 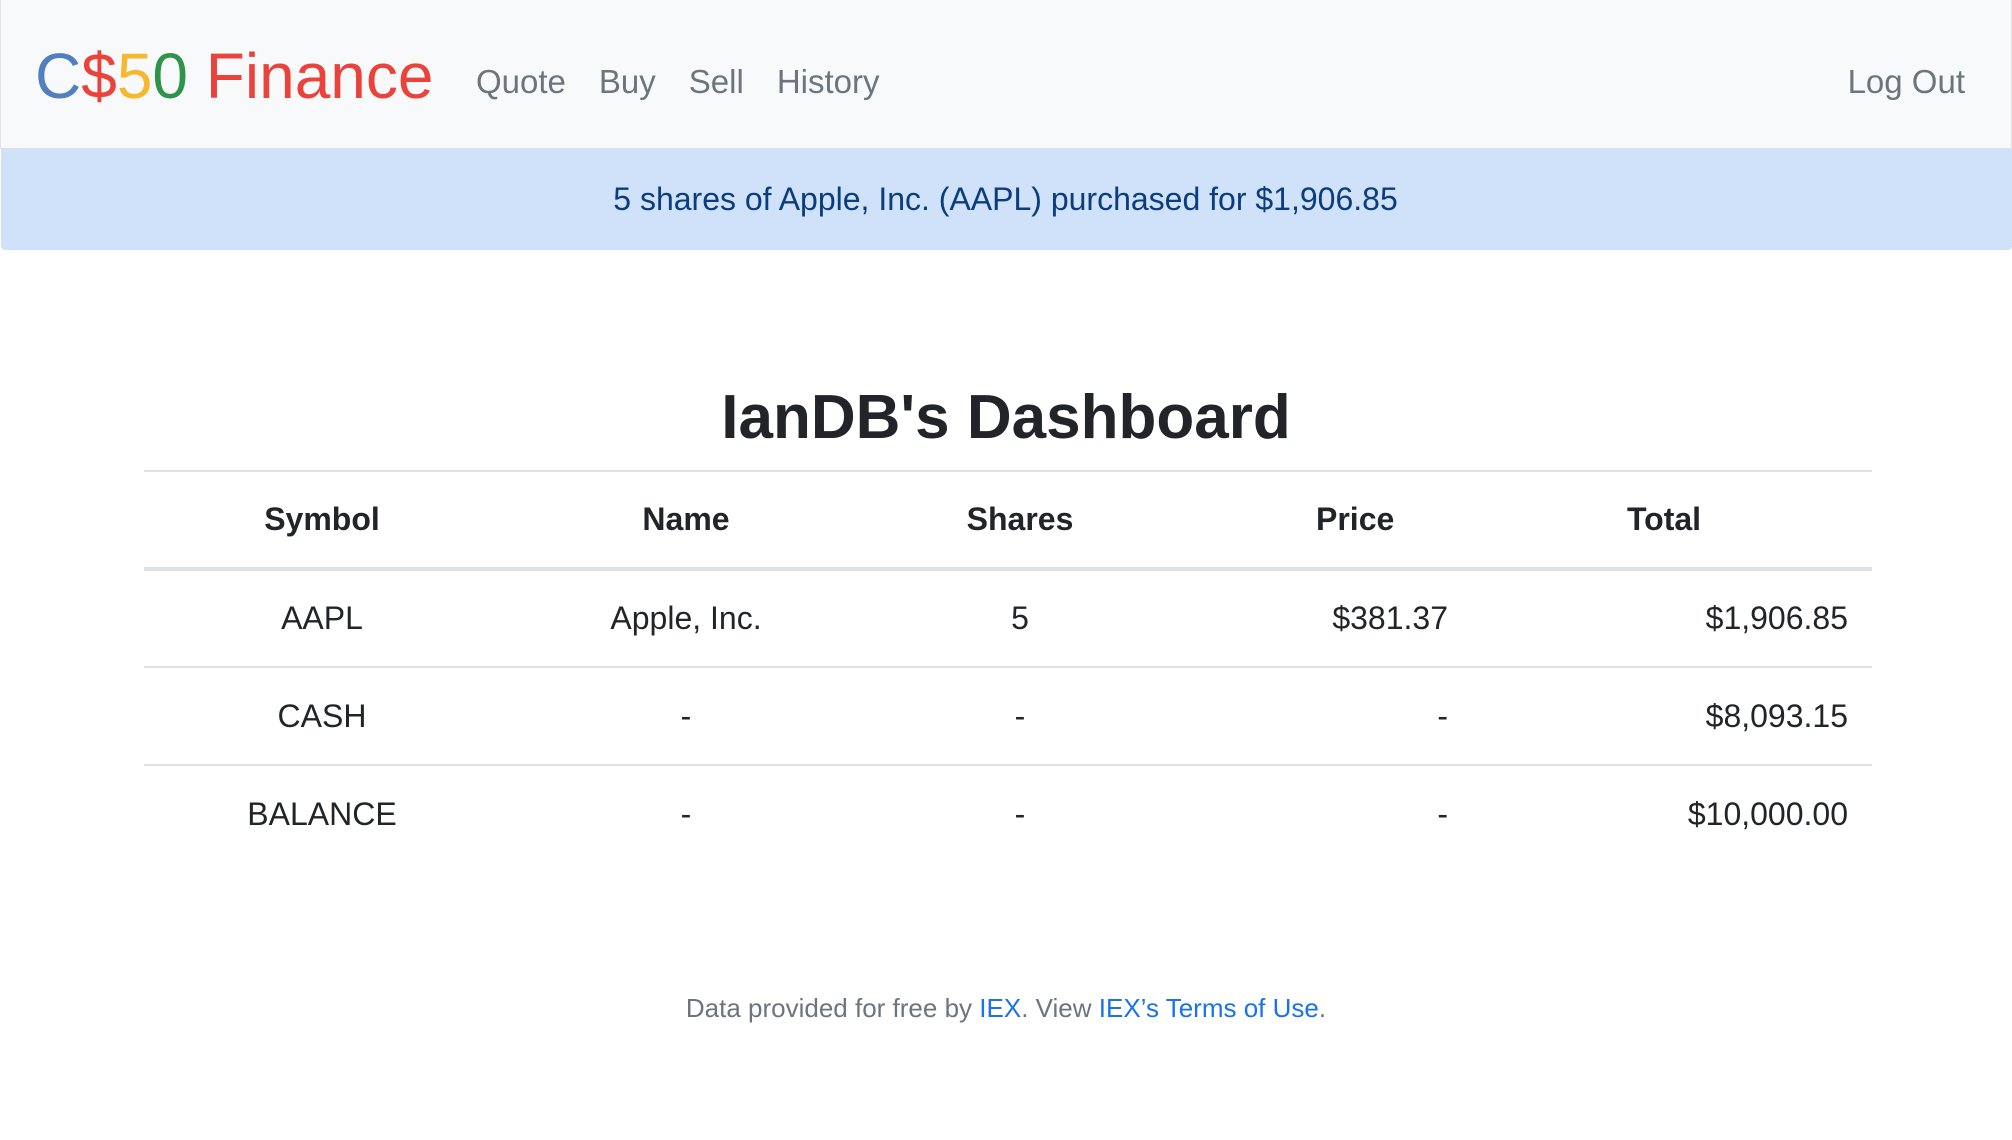 I want to click on footer-prefix: Data provided for free by, so click(x=832, y=1008).